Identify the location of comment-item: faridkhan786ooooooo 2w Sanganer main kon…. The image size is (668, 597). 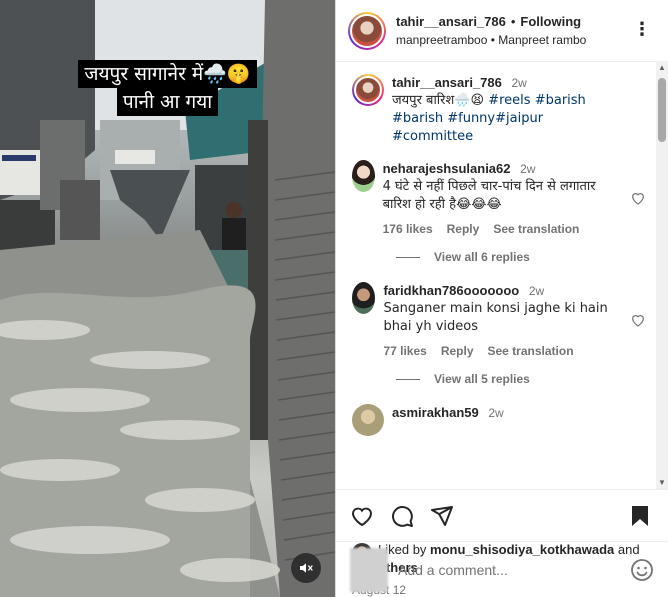
(499, 320).